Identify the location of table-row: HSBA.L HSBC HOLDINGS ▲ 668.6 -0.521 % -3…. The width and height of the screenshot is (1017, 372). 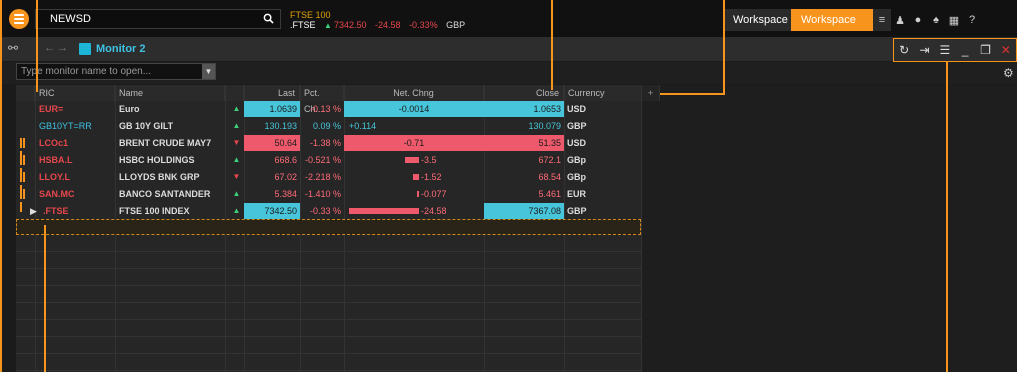
(328, 165).